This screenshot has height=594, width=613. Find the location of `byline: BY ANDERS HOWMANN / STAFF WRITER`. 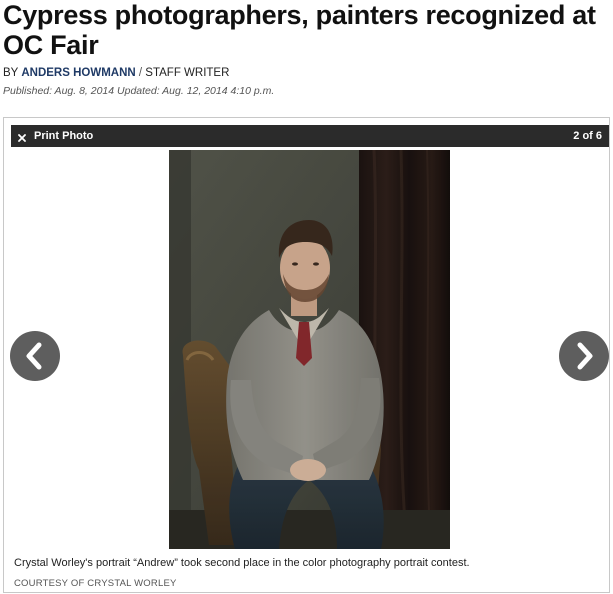

byline: BY ANDERS HOWMANN / STAFF WRITER is located at coordinates (116, 73).